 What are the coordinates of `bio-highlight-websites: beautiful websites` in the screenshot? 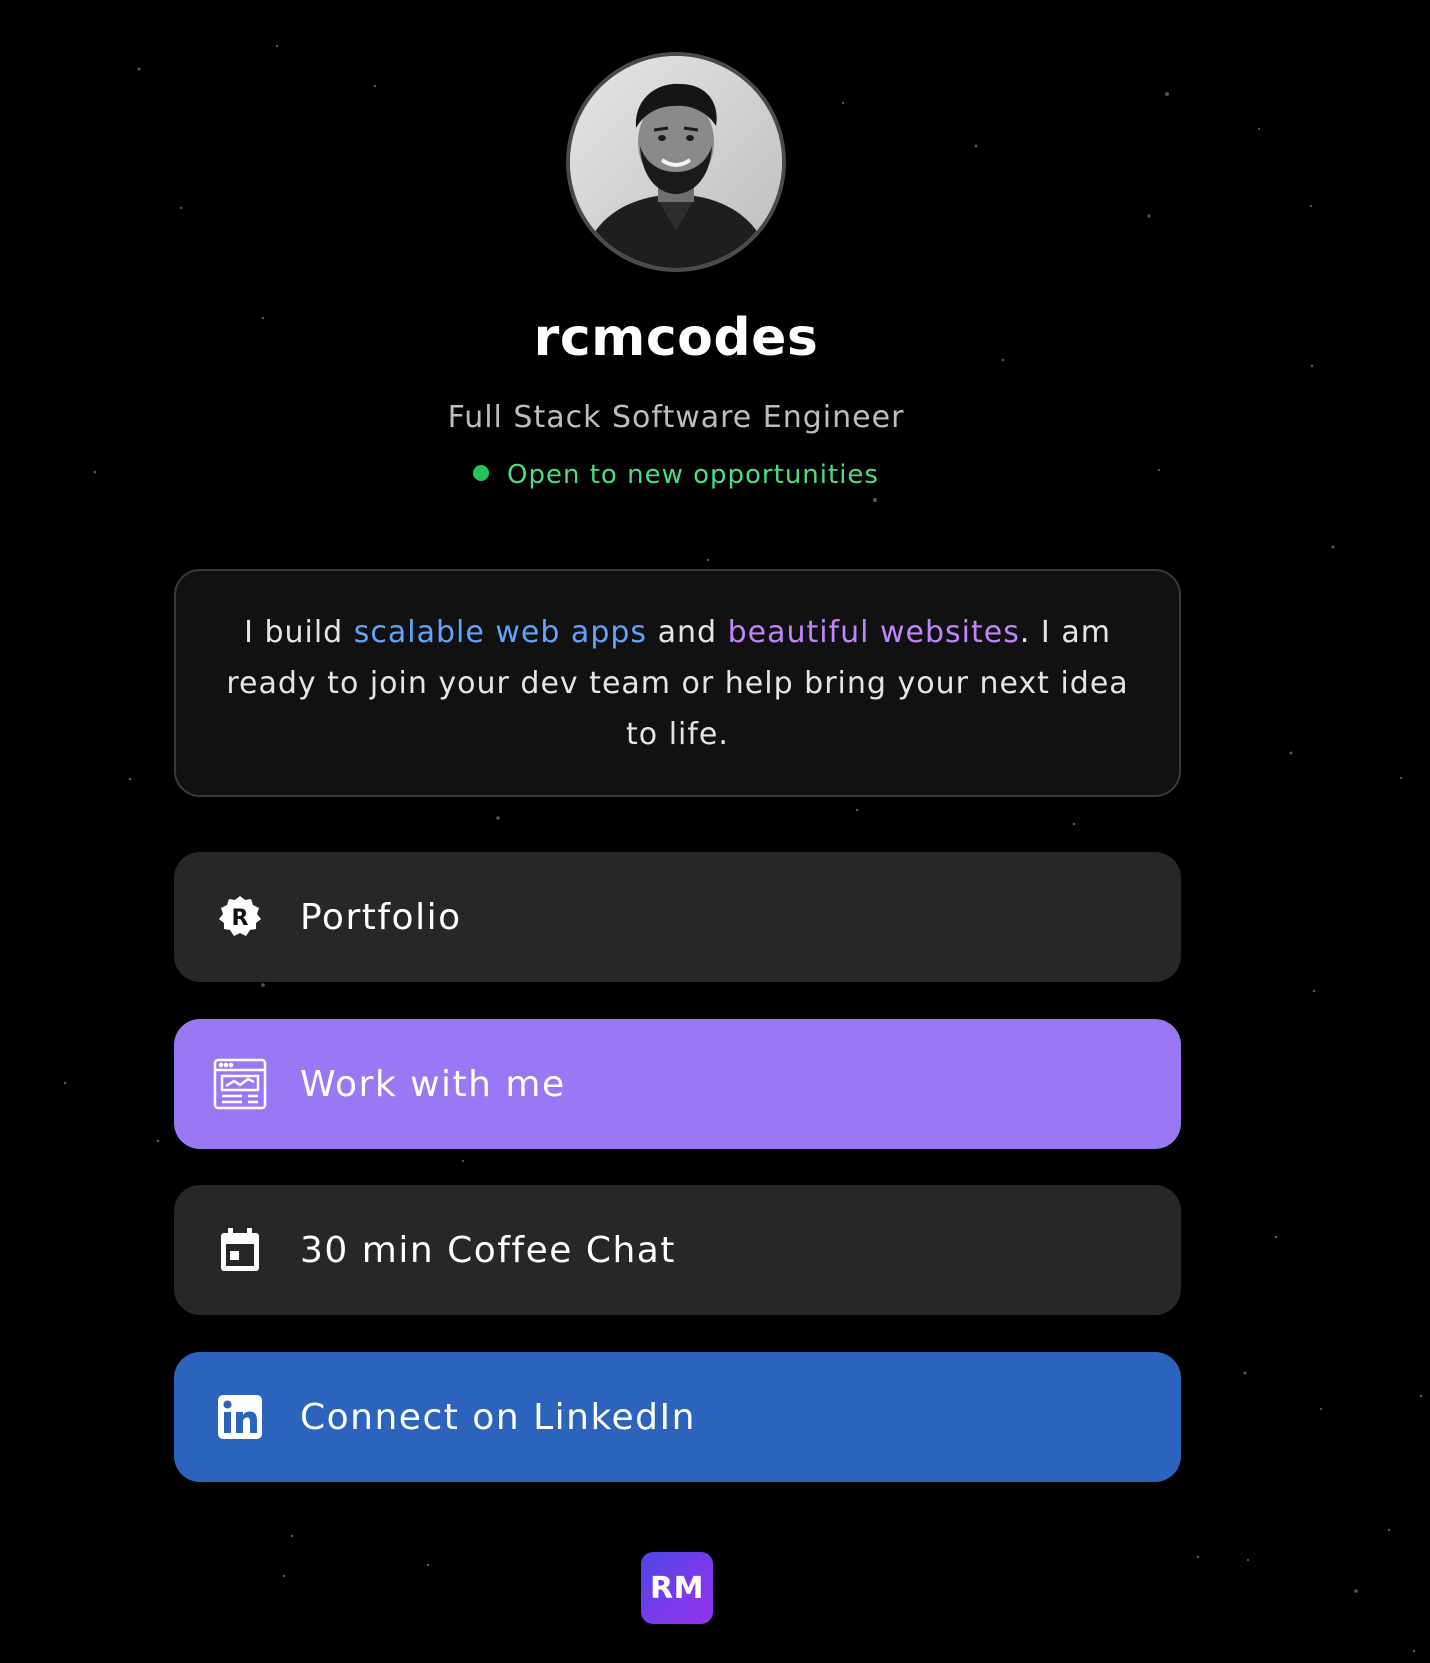 It's located at (873, 632).